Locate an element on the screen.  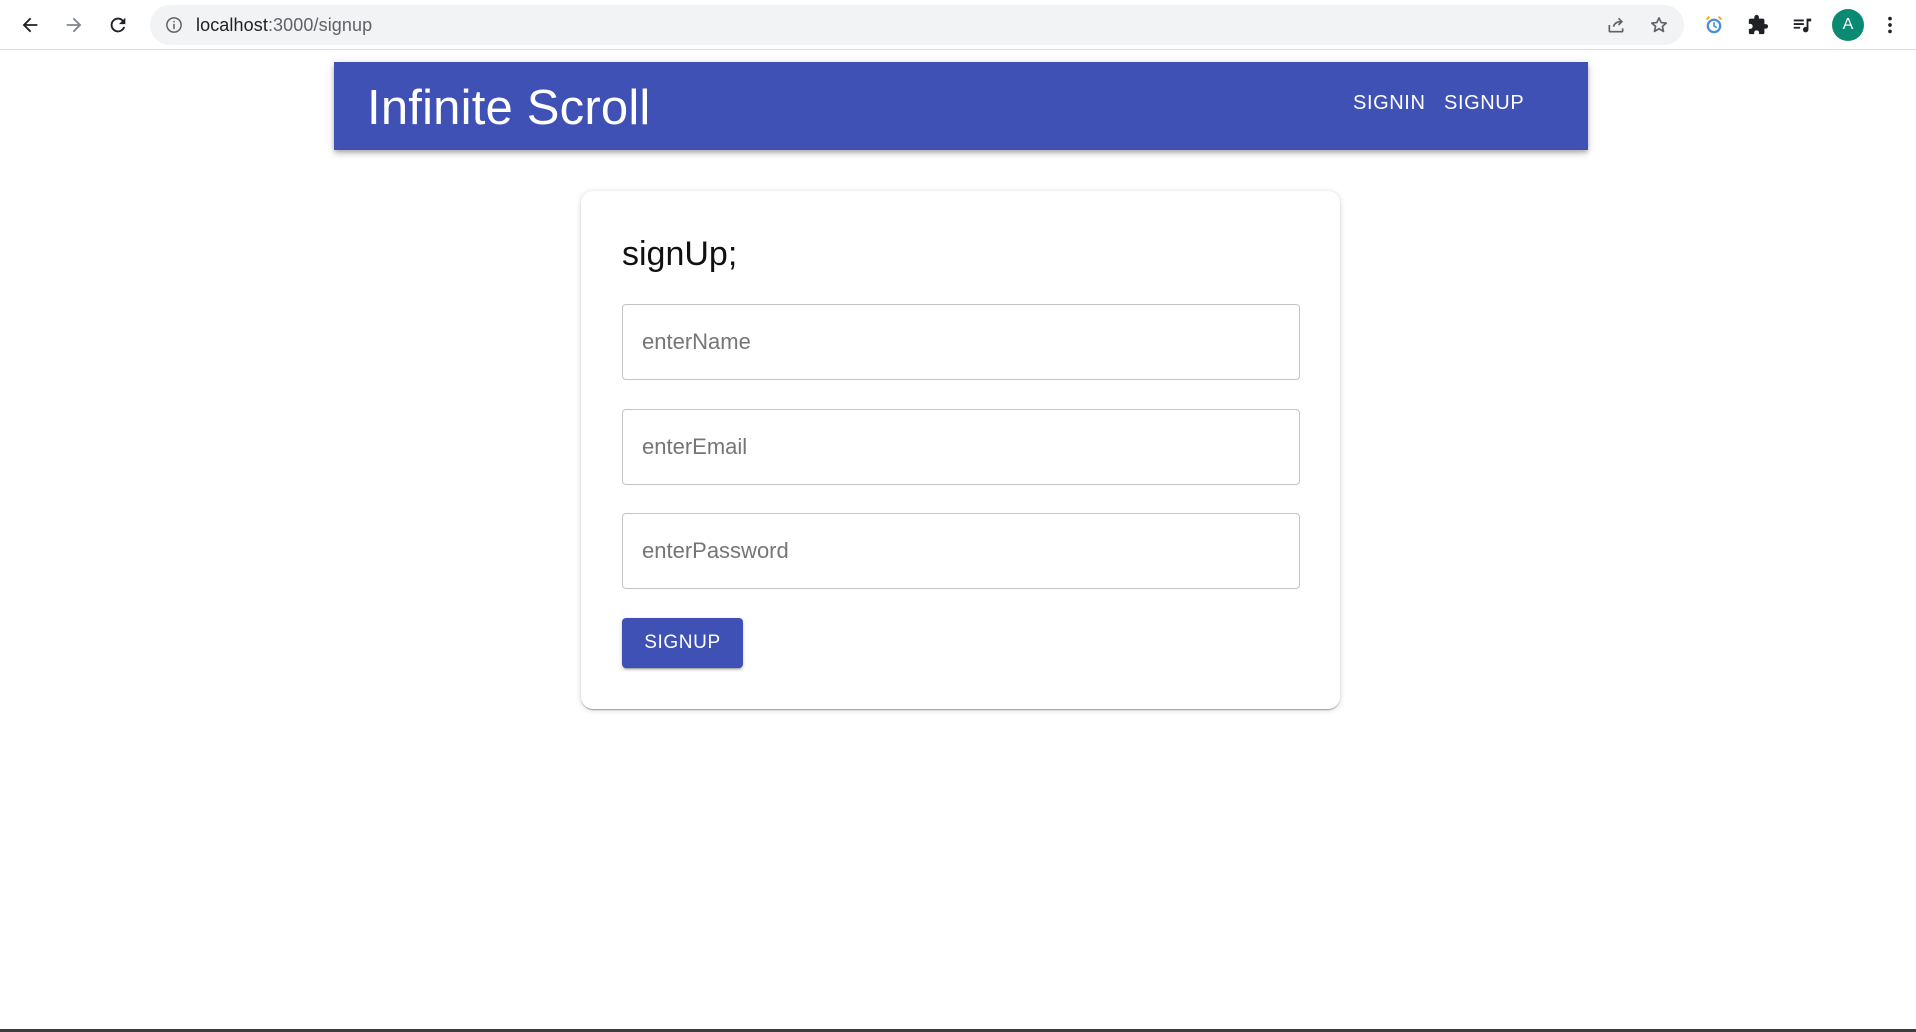
arrow-right-icon is located at coordinates (74, 25).